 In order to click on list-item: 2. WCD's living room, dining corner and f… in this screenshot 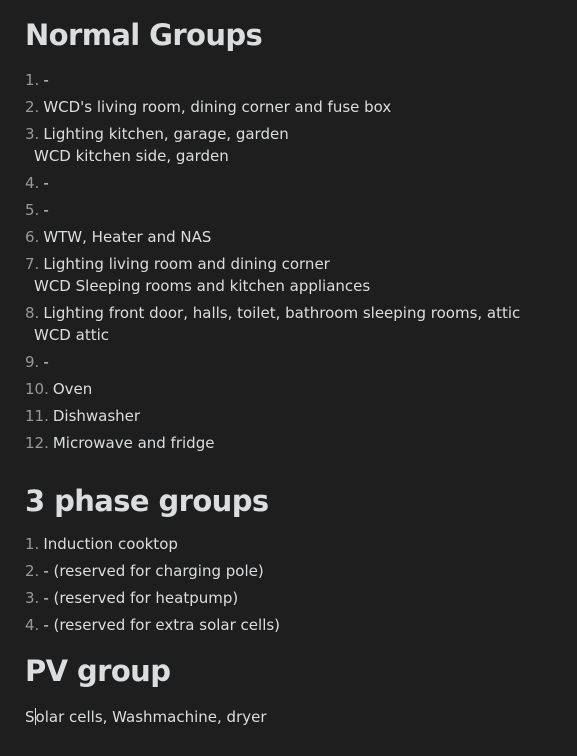, I will do `click(295, 107)`.